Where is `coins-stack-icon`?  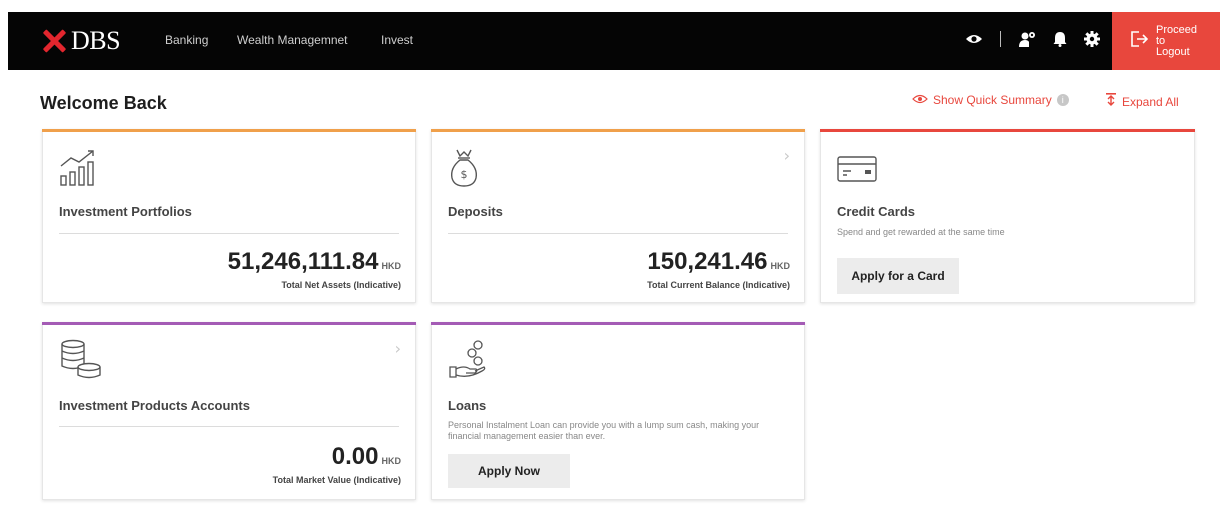
coins-stack-icon is located at coordinates (81, 362).